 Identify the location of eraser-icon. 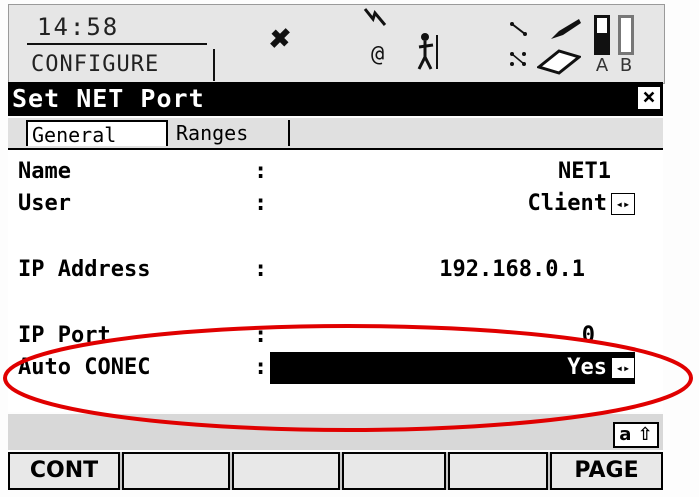
(559, 62).